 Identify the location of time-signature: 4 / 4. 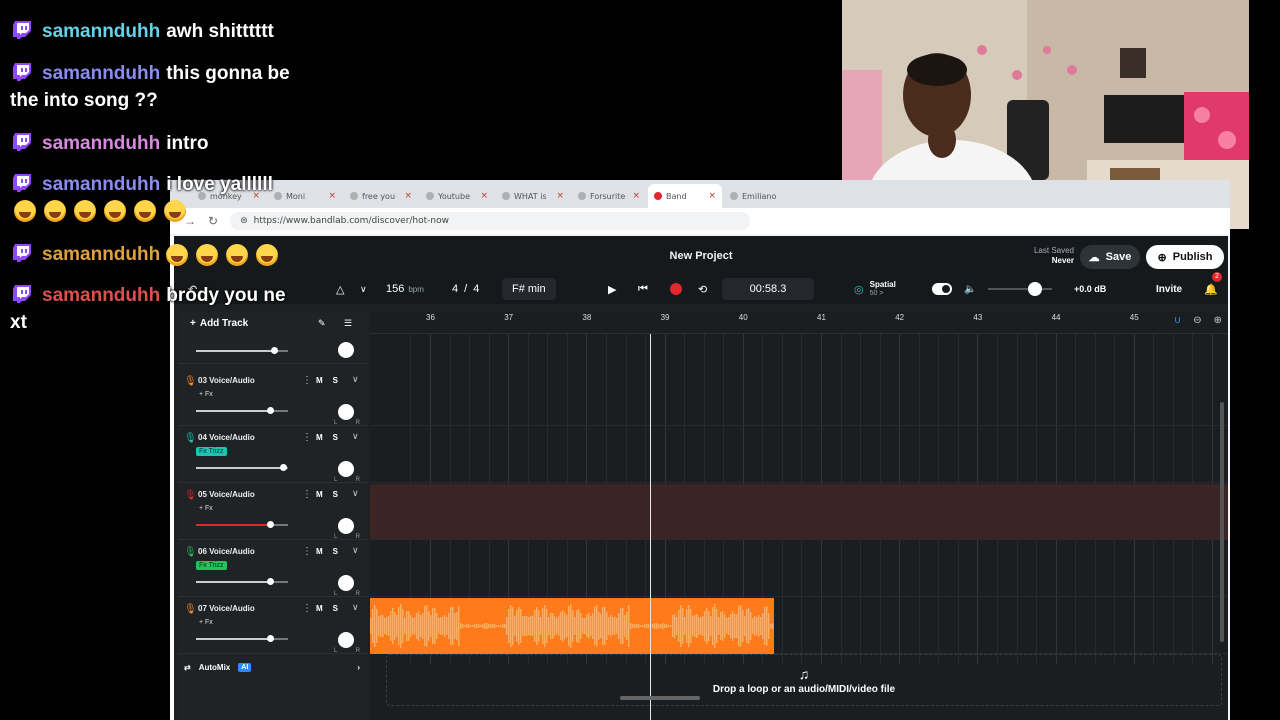
(465, 289).